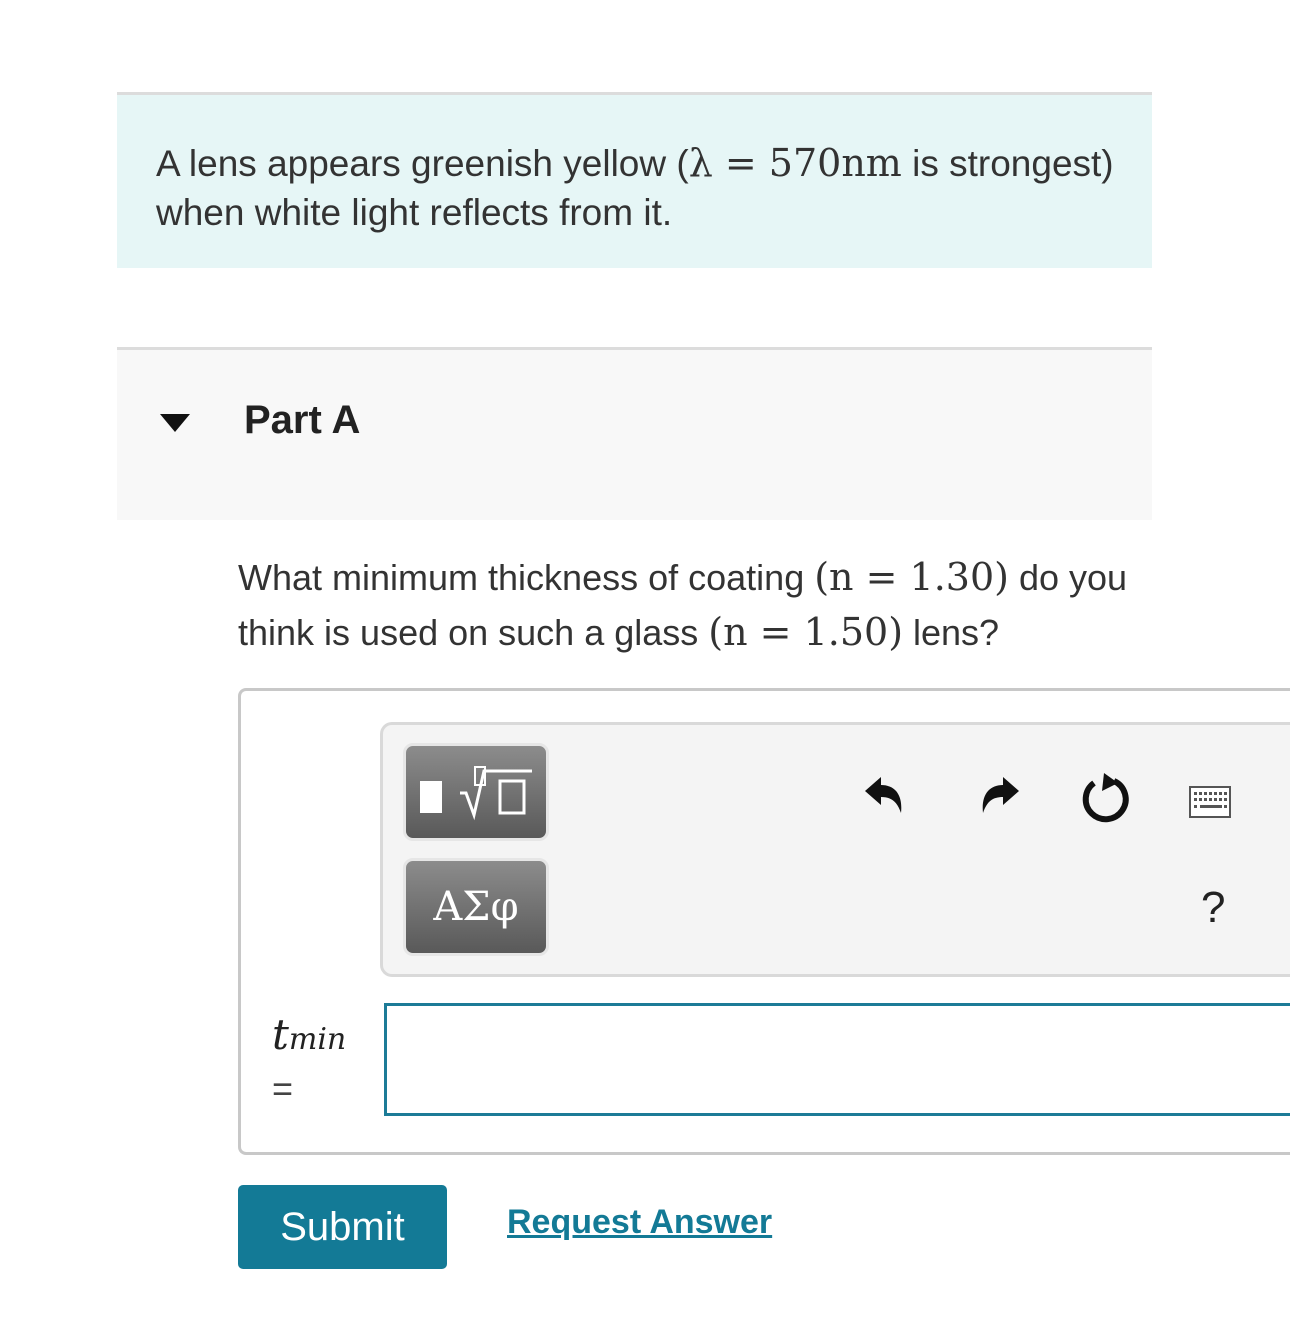  I want to click on variable-symbol: t, so click(280, 1034).